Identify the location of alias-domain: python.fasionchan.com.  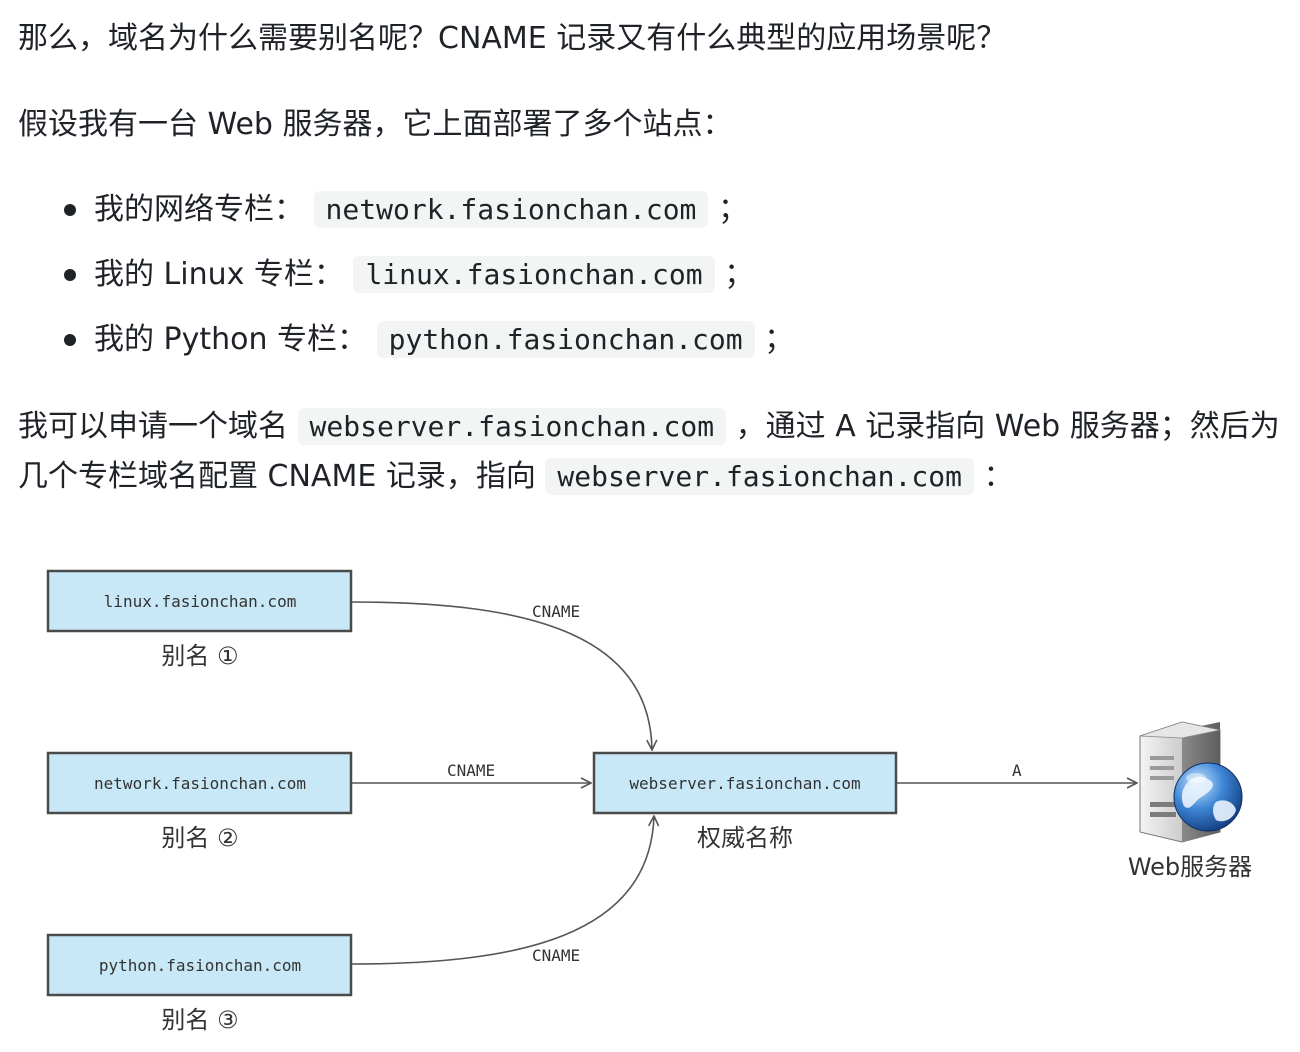
(200, 965).